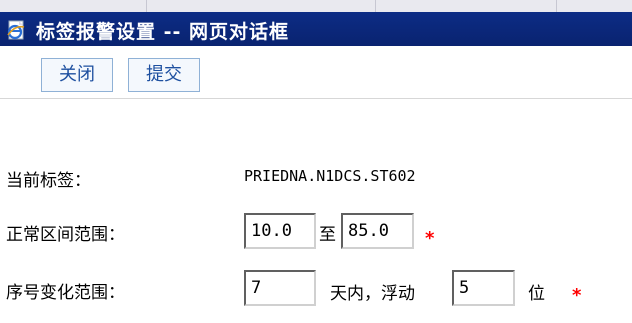  Describe the element at coordinates (77, 75) in the screenshot. I see `close-button: 关闭` at that location.